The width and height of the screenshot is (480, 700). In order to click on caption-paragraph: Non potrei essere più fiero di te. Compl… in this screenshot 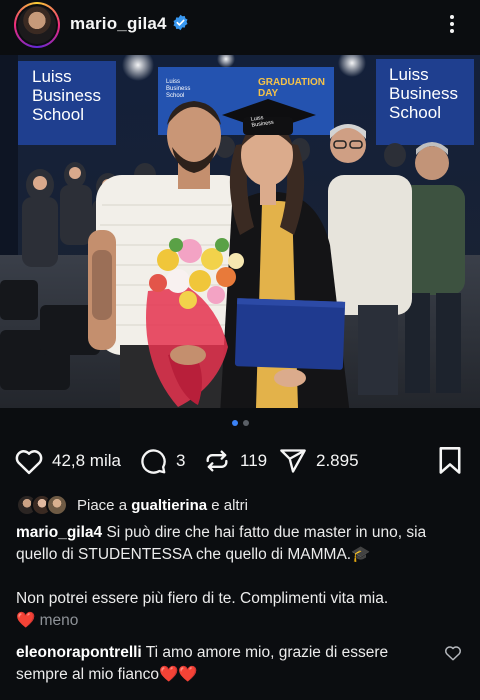, I will do `click(242, 599)`.